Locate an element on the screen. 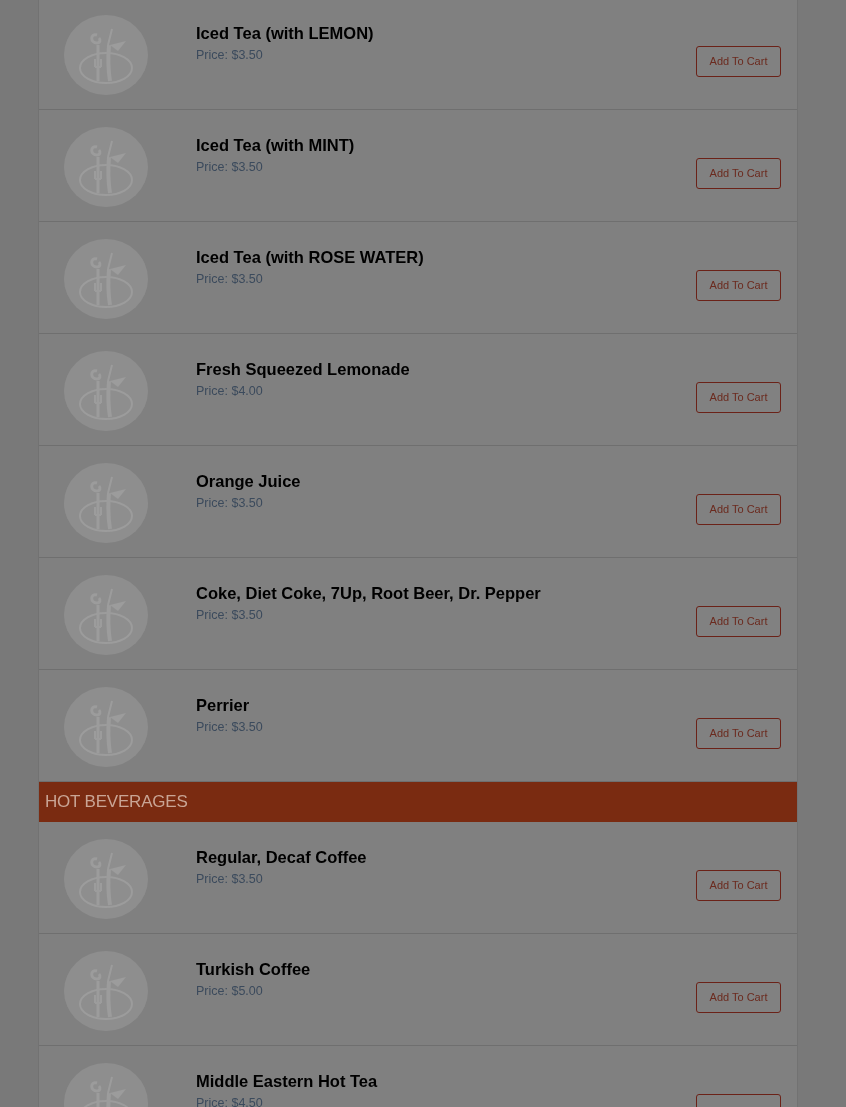 The height and width of the screenshot is (1107, 846). item-price: Price: $4.00 is located at coordinates (230, 391).